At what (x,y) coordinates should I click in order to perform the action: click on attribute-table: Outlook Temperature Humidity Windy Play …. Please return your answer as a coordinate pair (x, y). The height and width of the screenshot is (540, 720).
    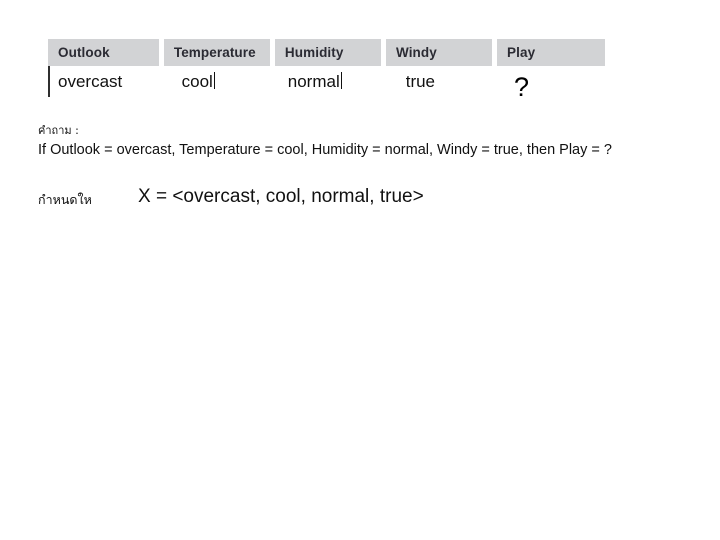
    Looking at the image, I should click on (327, 73).